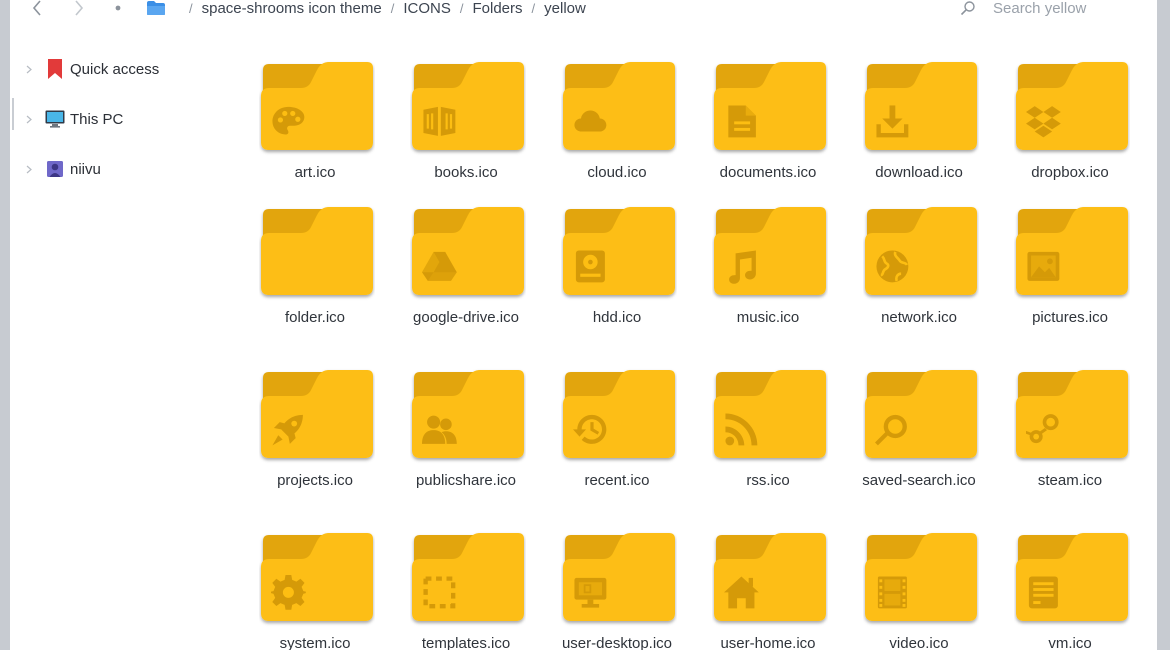 The width and height of the screenshot is (1170, 650). I want to click on sidebar-item-label: Quick access, so click(115, 69).